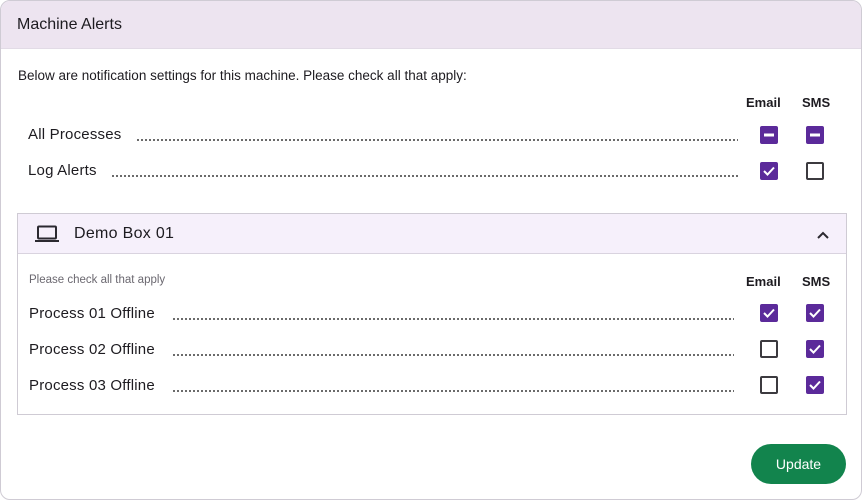  Describe the element at coordinates (816, 281) in the screenshot. I see `panel-sms-column-header: SMS` at that location.